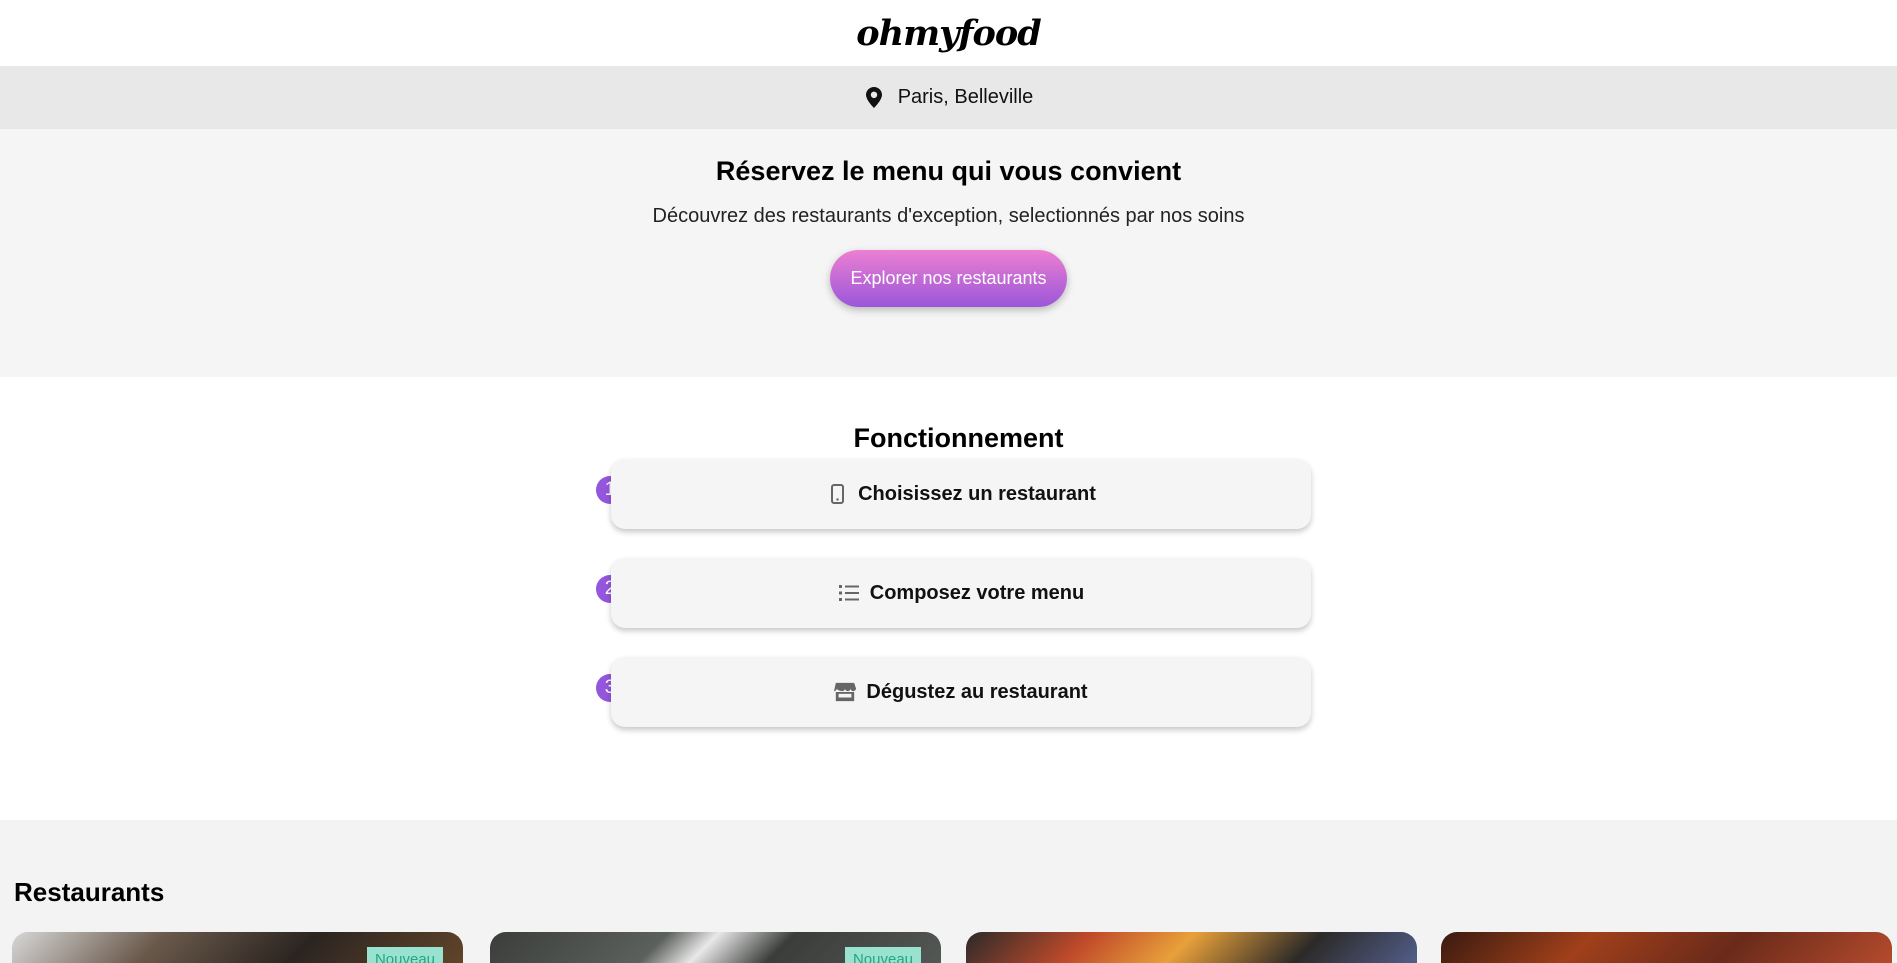  I want to click on location-bar: Paris, Belleville, so click(948, 97).